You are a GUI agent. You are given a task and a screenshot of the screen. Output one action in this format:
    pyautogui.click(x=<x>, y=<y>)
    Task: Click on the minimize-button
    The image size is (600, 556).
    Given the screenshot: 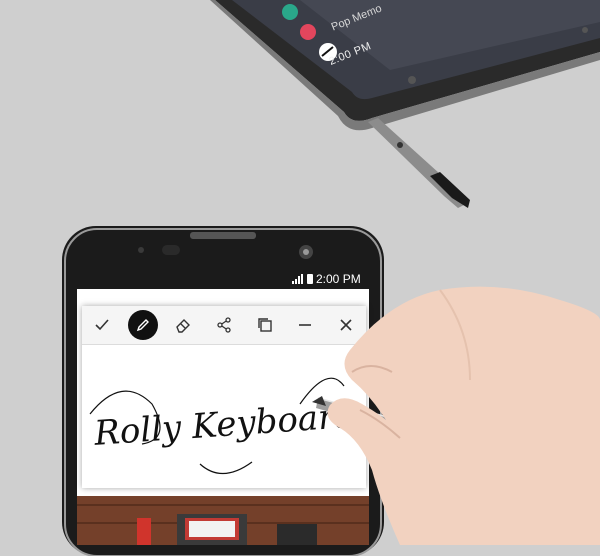 What is the action you would take?
    pyautogui.click(x=305, y=325)
    